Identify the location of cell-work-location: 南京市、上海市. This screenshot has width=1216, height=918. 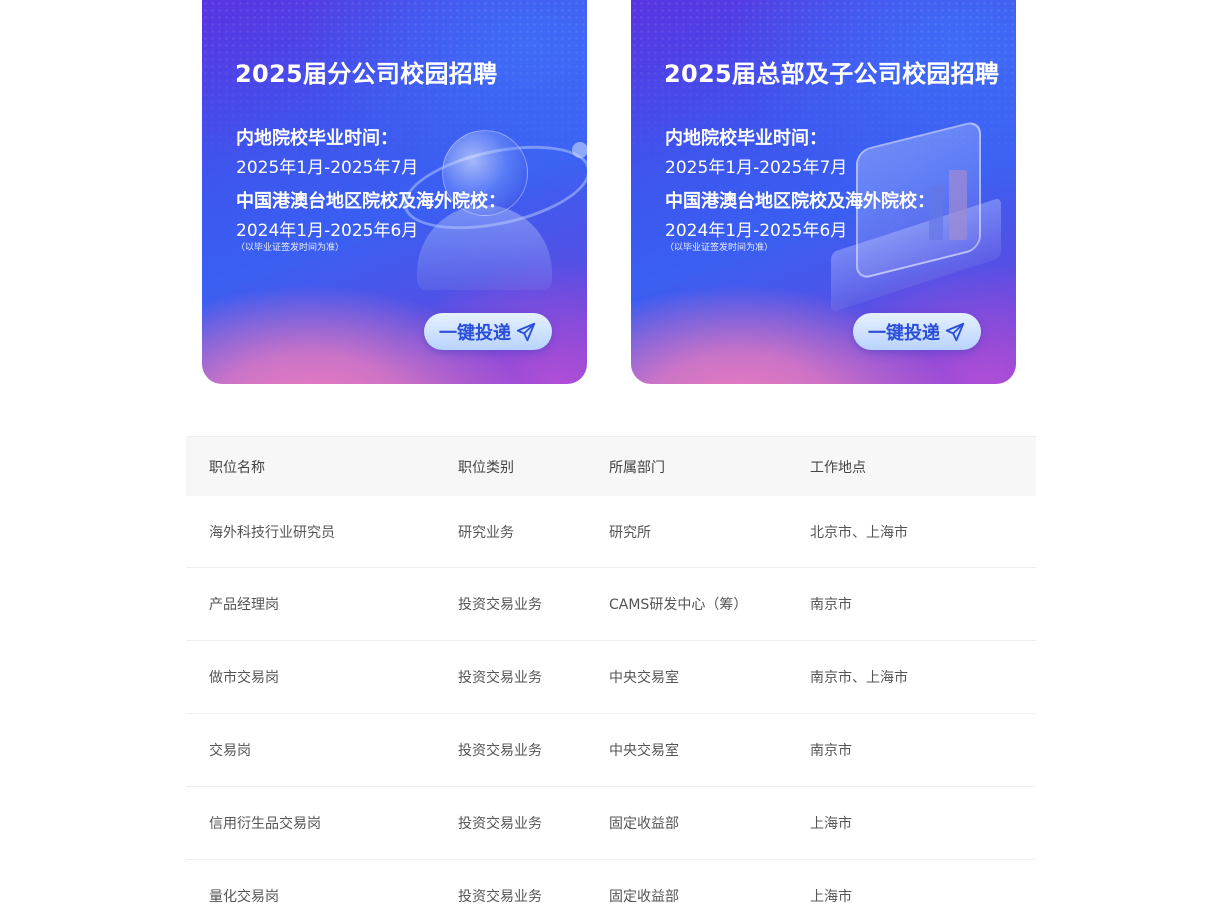
(859, 678).